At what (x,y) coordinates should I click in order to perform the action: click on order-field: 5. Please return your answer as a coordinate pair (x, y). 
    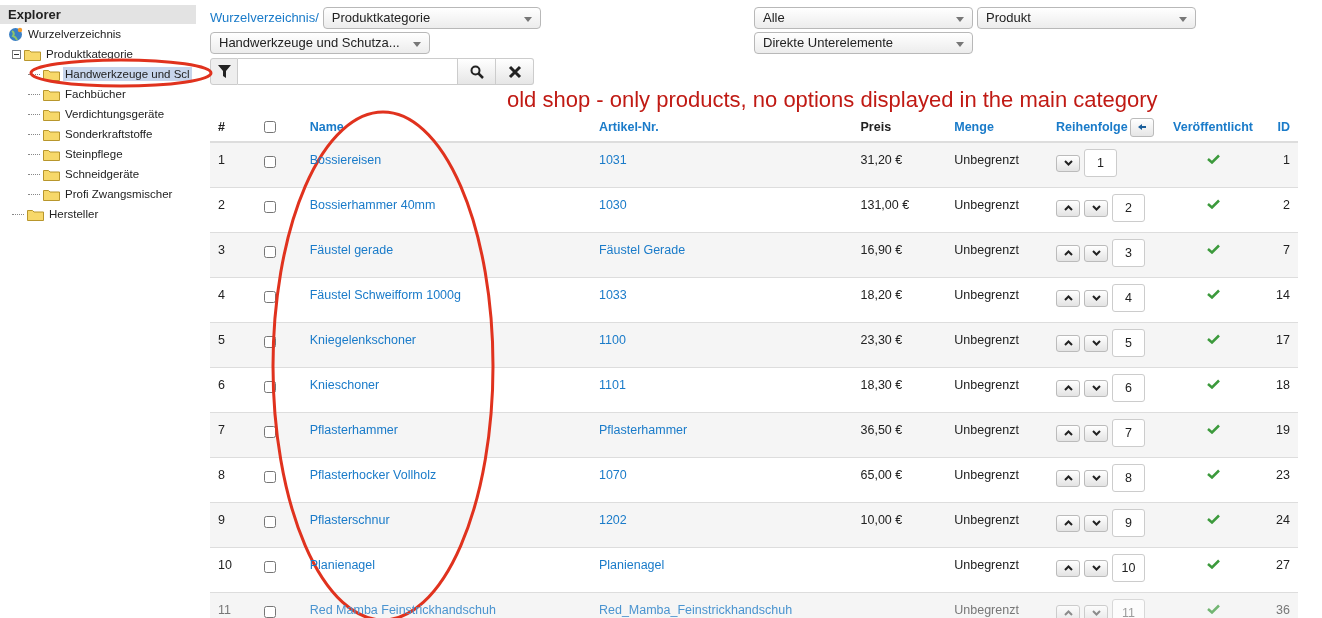
    Looking at the image, I should click on (1129, 343).